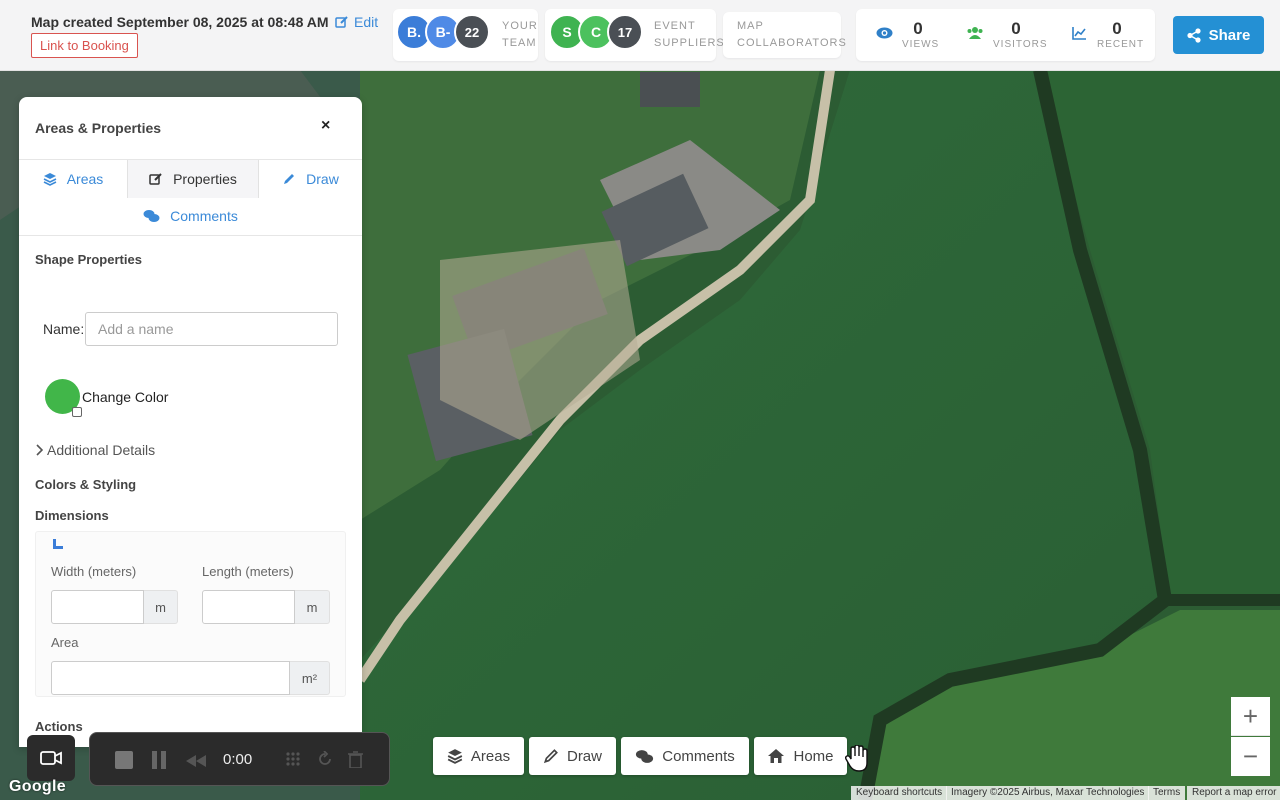 The width and height of the screenshot is (1280, 800). What do you see at coordinates (813, 756) in the screenshot?
I see `toolbar-home-label: Home` at bounding box center [813, 756].